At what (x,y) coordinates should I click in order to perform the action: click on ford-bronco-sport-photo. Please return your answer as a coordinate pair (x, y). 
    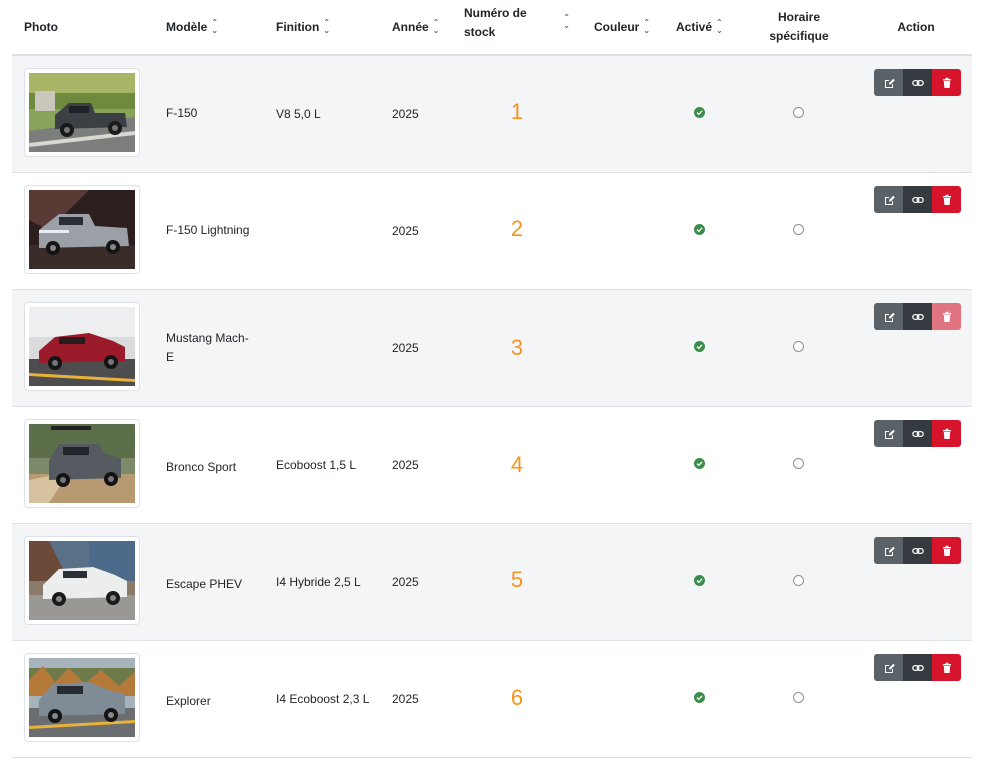
    Looking at the image, I should click on (82, 463).